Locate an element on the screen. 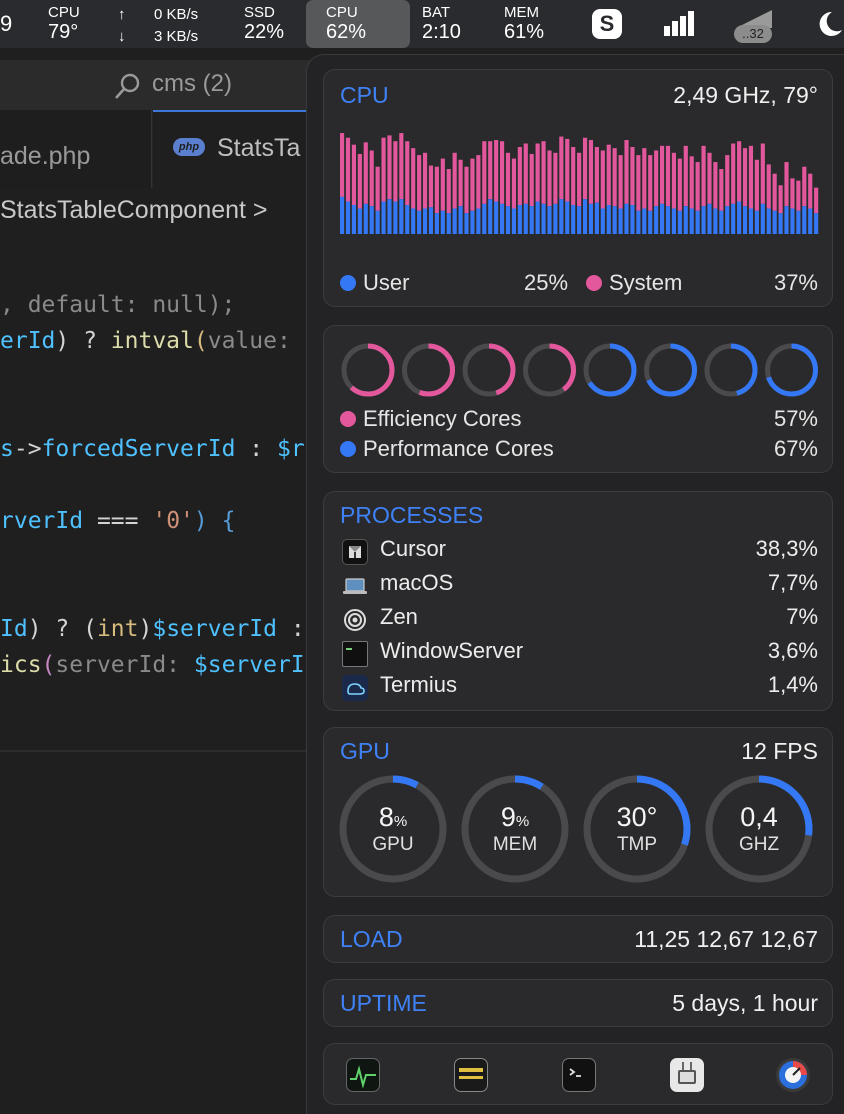  menubar-battery: BAT 2:10 is located at coordinates (441, 23).